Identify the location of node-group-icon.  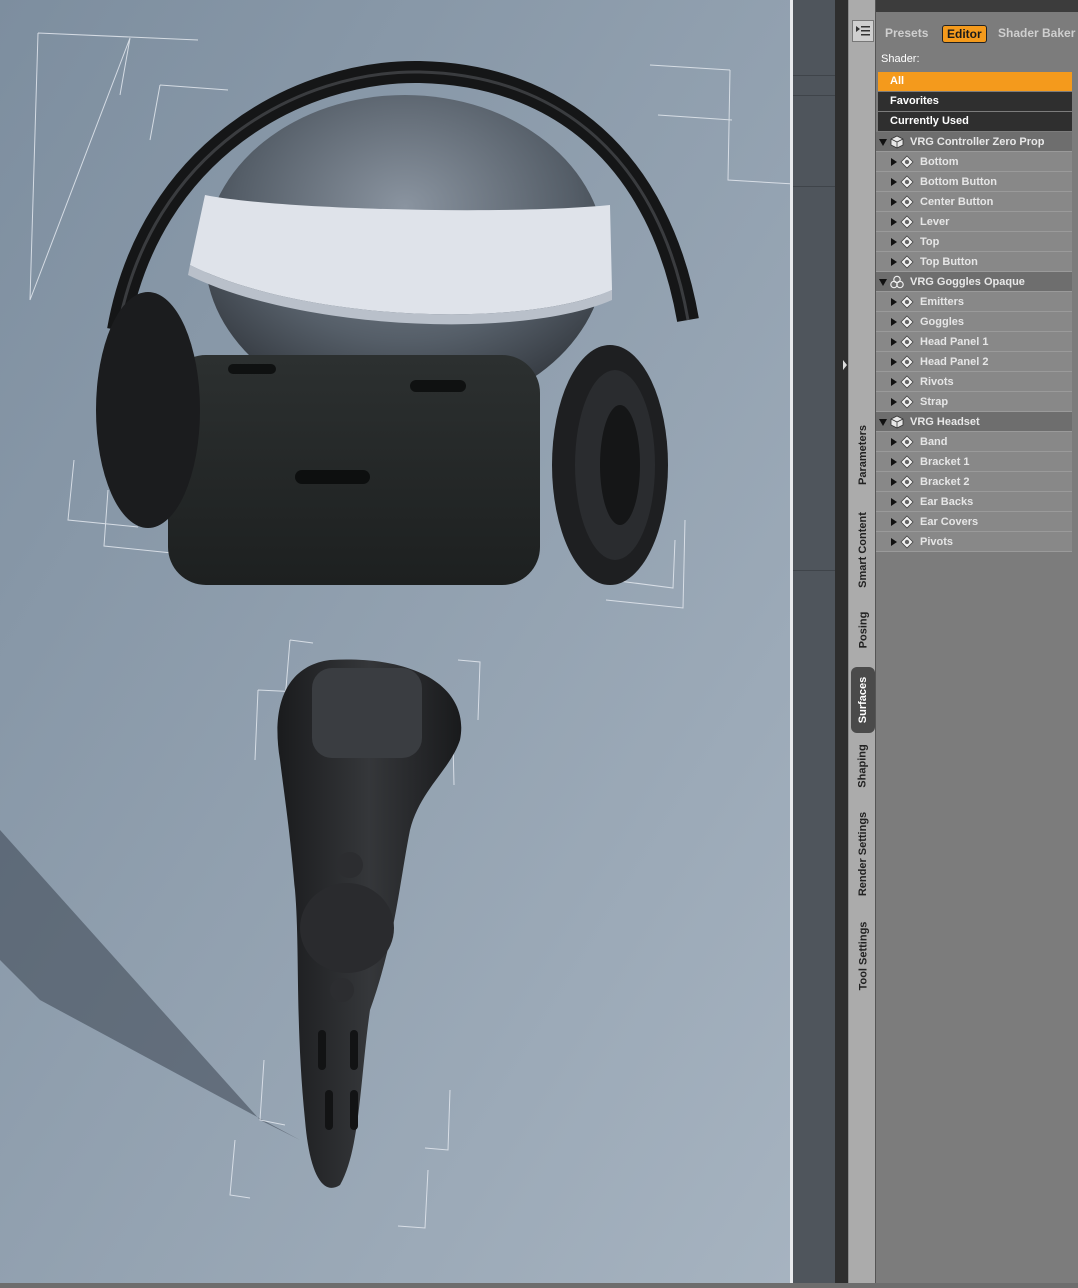
(897, 282).